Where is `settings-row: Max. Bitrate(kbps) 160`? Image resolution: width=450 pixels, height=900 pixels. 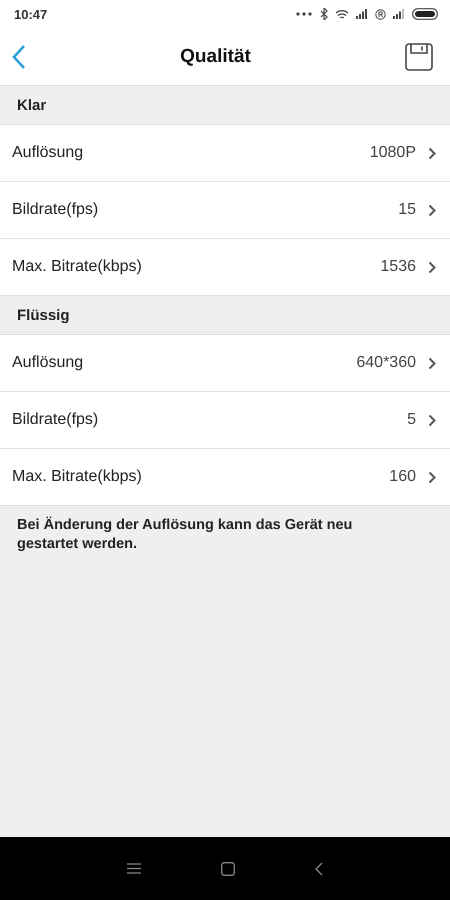 settings-row: Max. Bitrate(kbps) 160 is located at coordinates (225, 477).